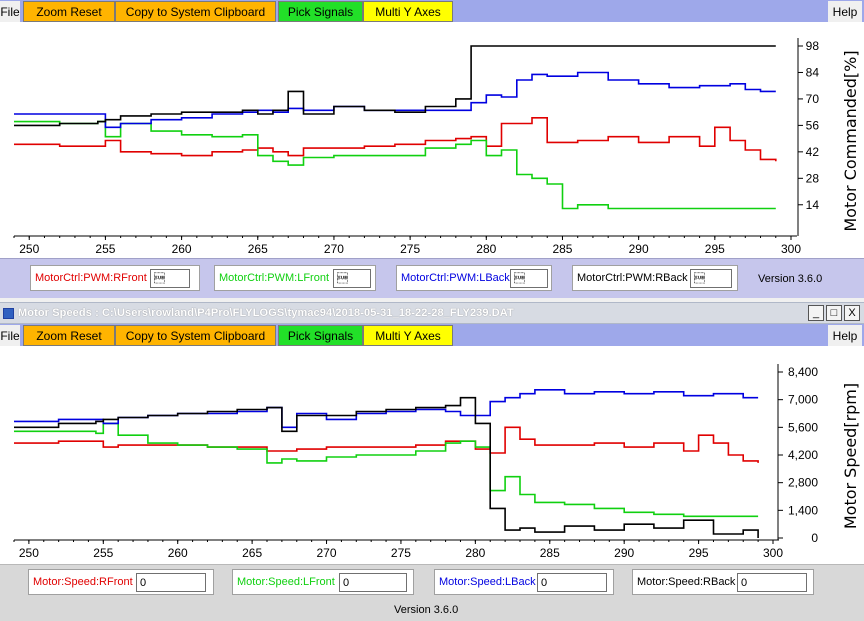 The image size is (864, 621). I want to click on top-pick-signals-button: Pick Signals, so click(320, 11).